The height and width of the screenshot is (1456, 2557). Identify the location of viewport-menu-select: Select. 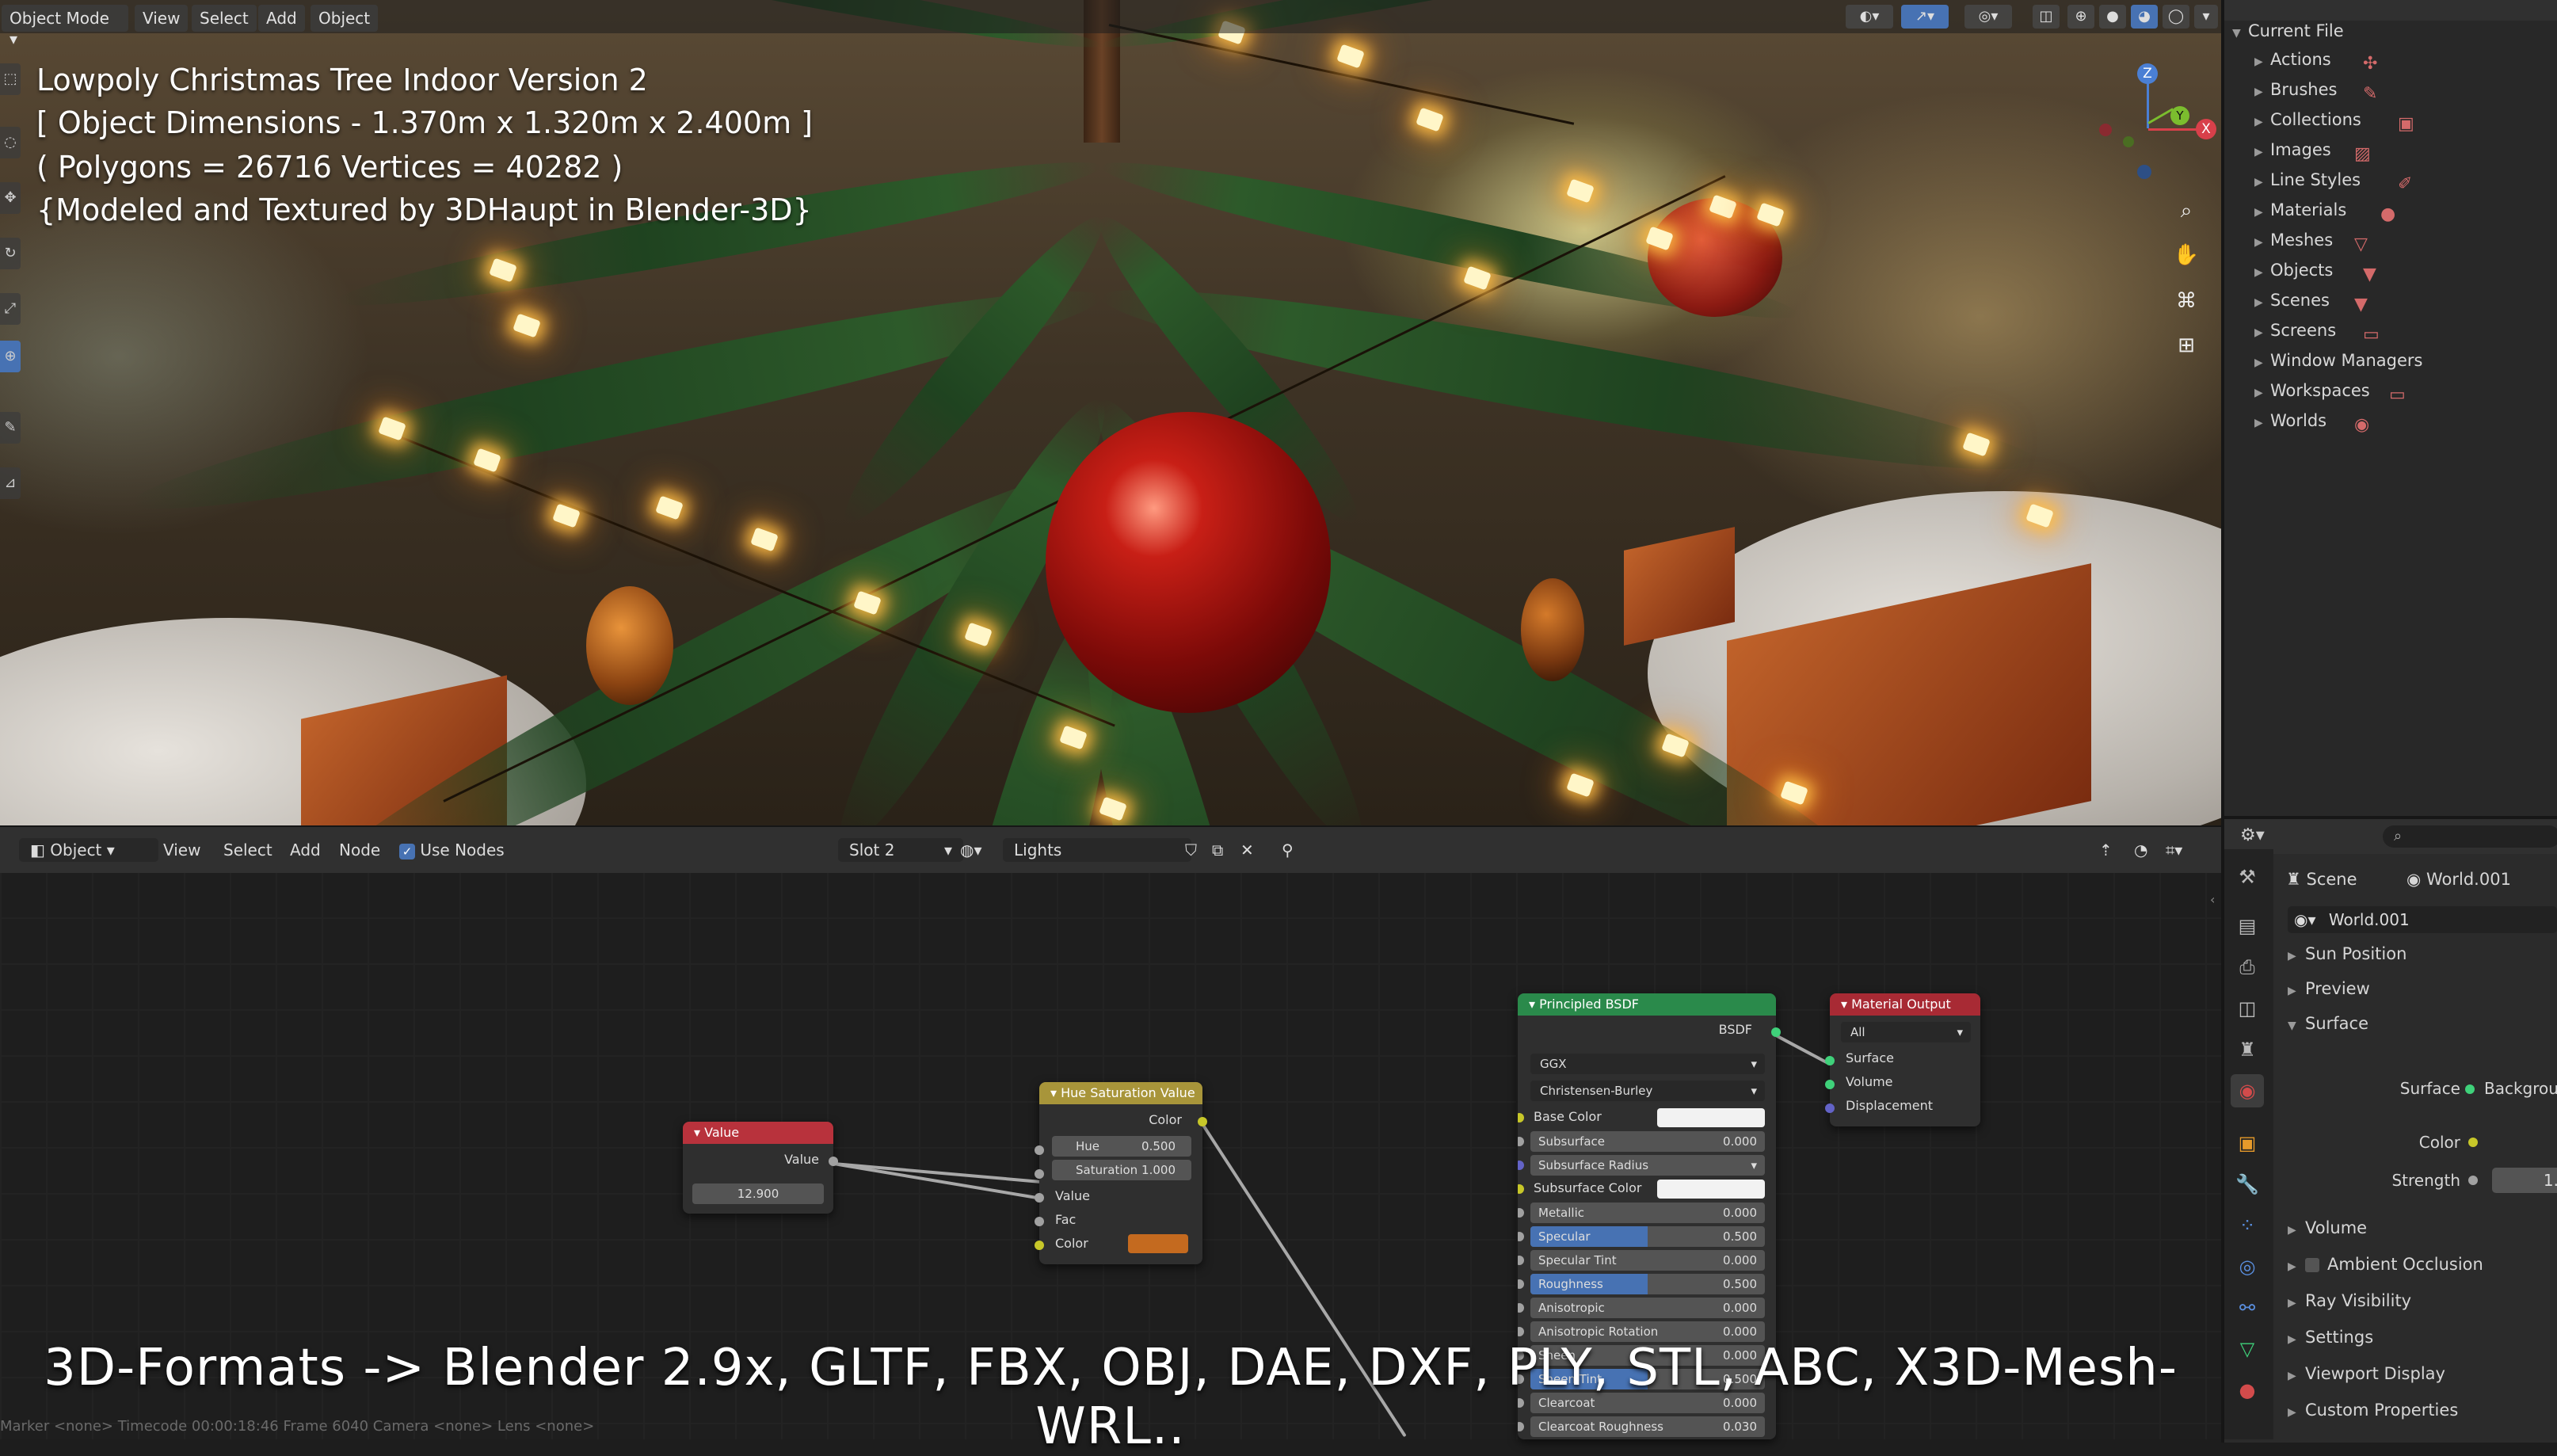
(224, 18).